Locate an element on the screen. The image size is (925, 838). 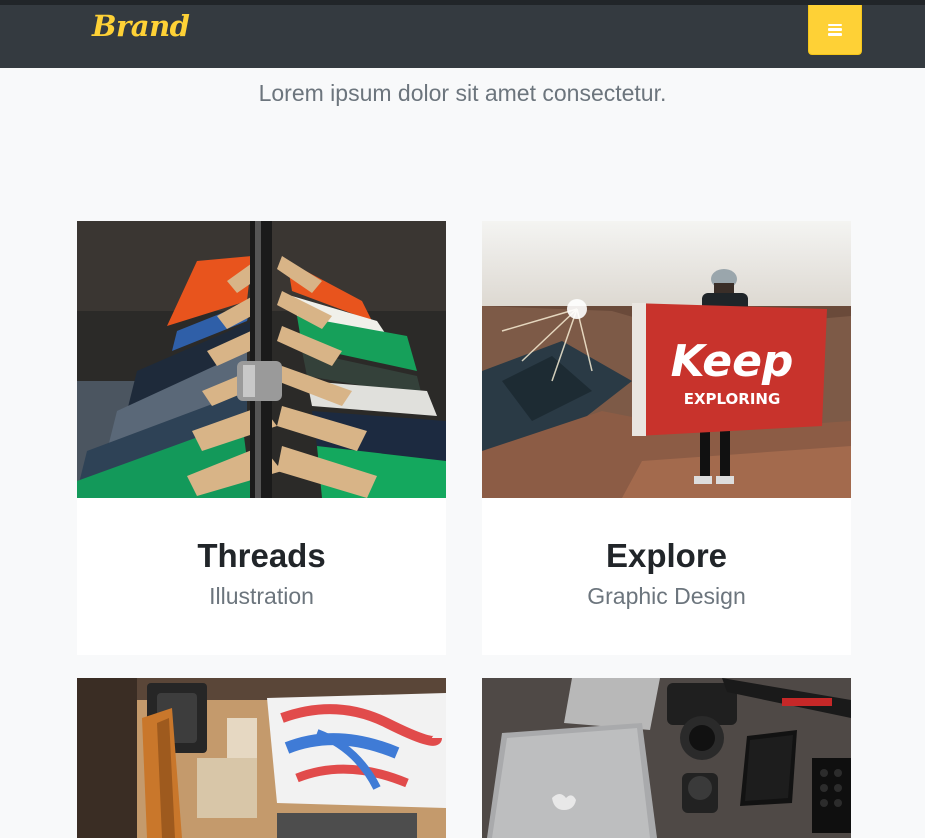
flag-text-keep: Keep is located at coordinates (732, 361).